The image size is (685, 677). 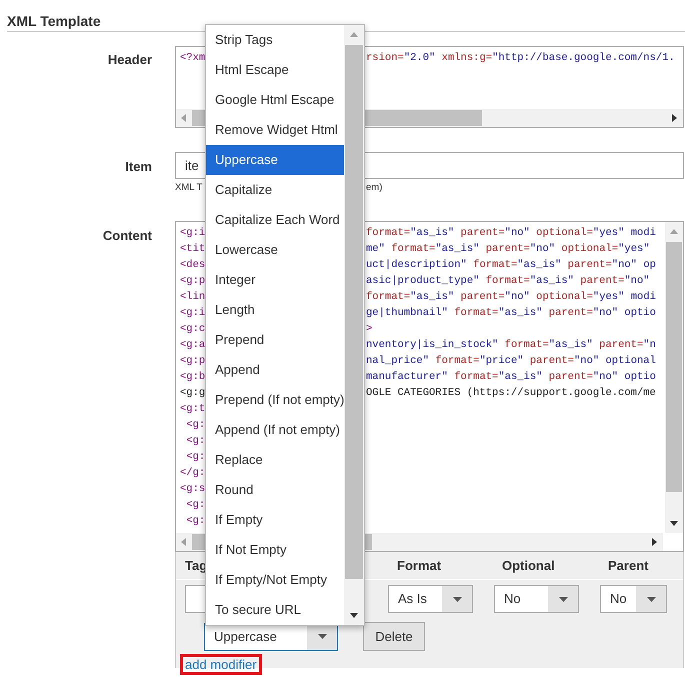 I want to click on dropdown-option: Append, so click(x=275, y=370).